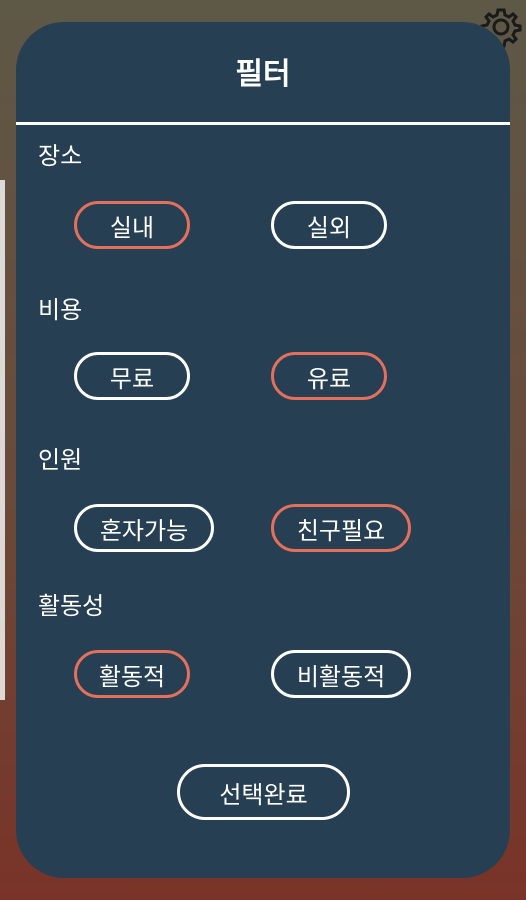 This screenshot has width=526, height=900. I want to click on chip-inactive: 비활동적, so click(341, 674).